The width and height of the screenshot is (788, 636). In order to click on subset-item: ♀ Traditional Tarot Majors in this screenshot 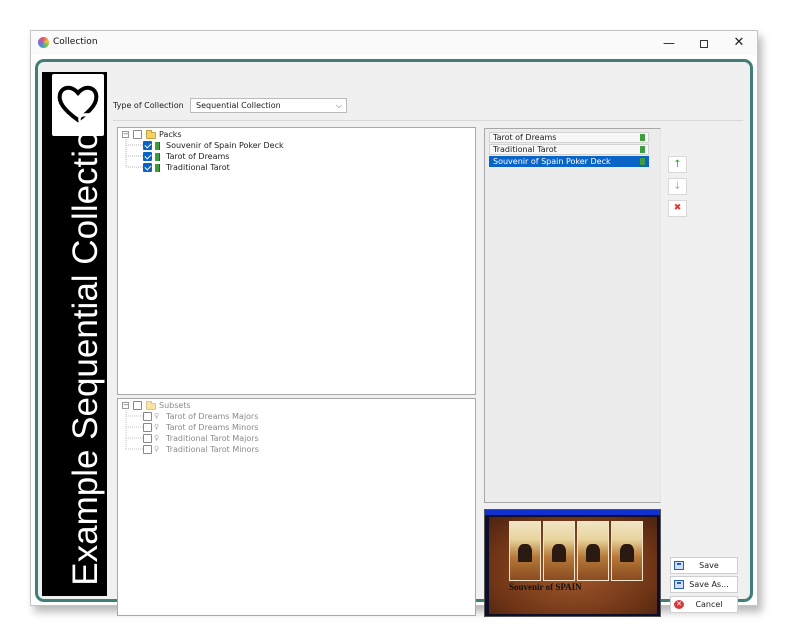, I will do `click(243, 438)`.